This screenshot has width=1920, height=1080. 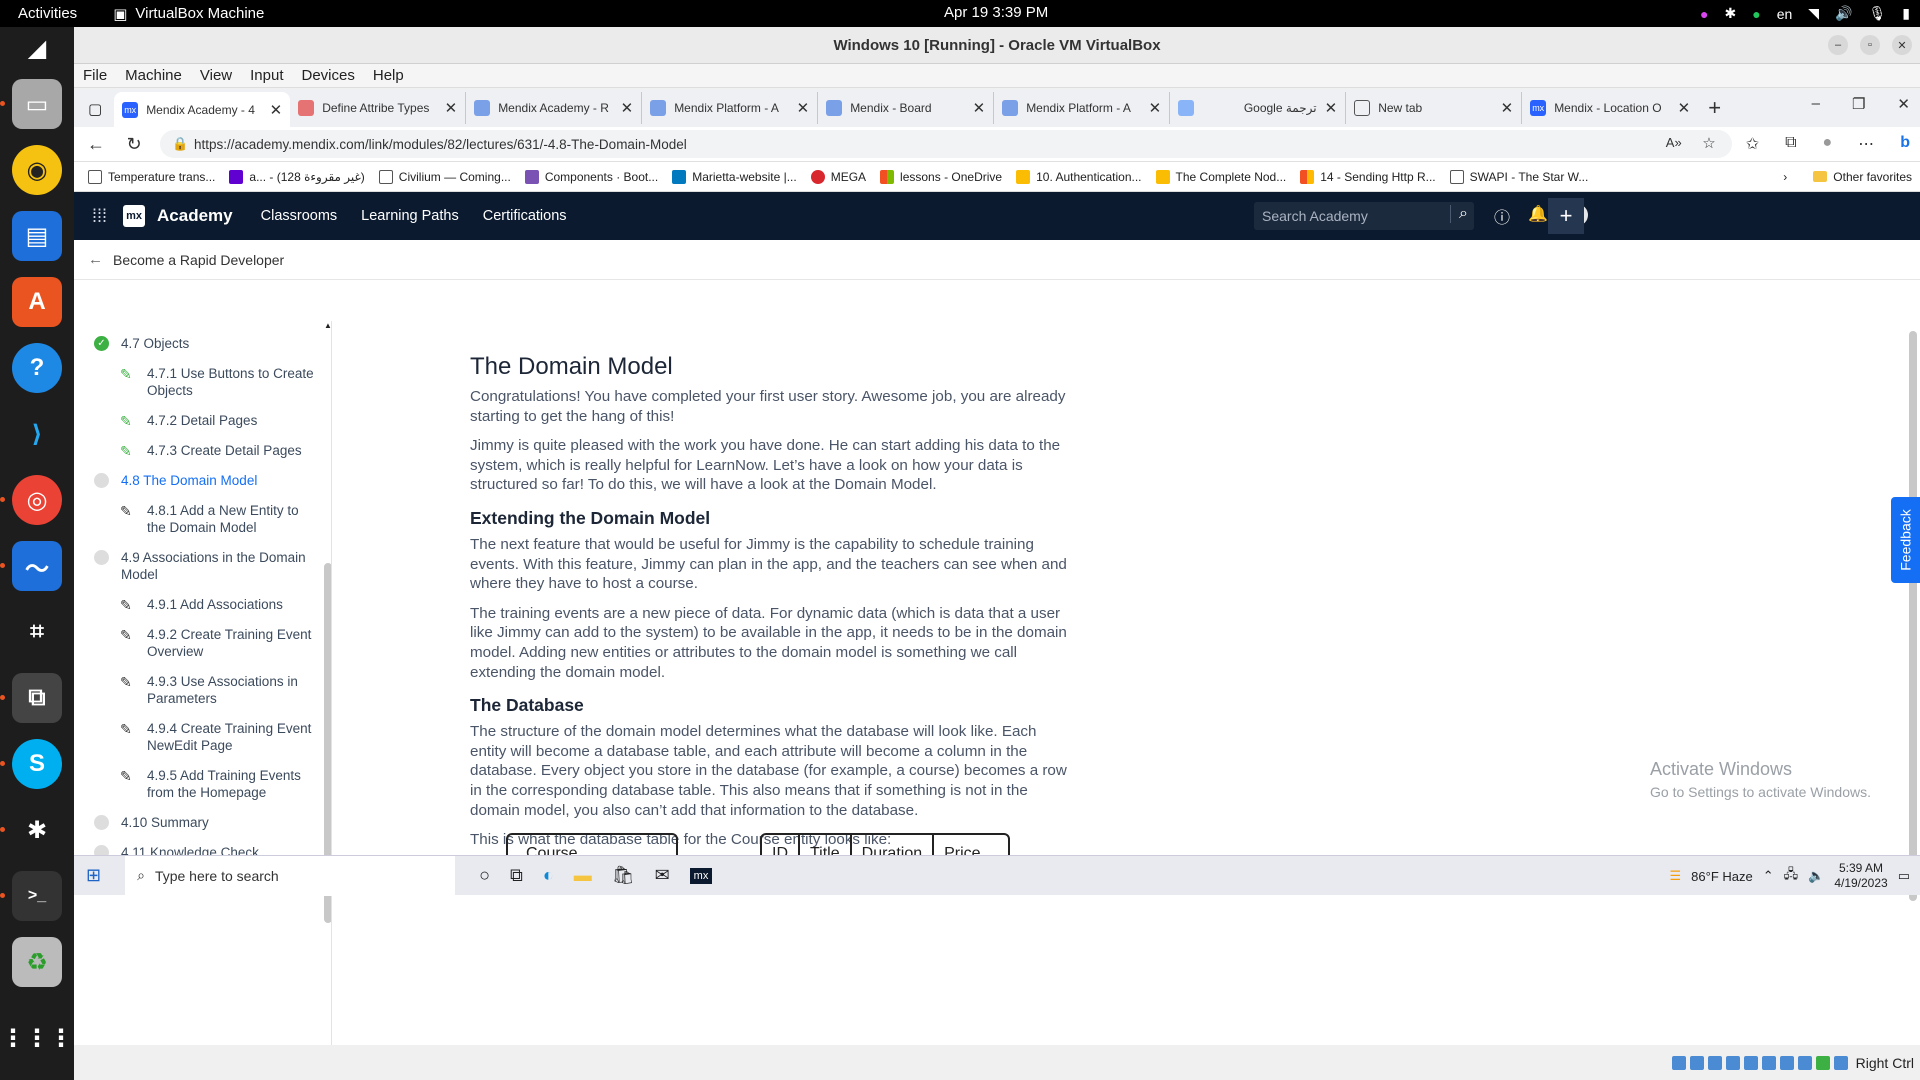 I want to click on plus-button: +, so click(x=1566, y=216).